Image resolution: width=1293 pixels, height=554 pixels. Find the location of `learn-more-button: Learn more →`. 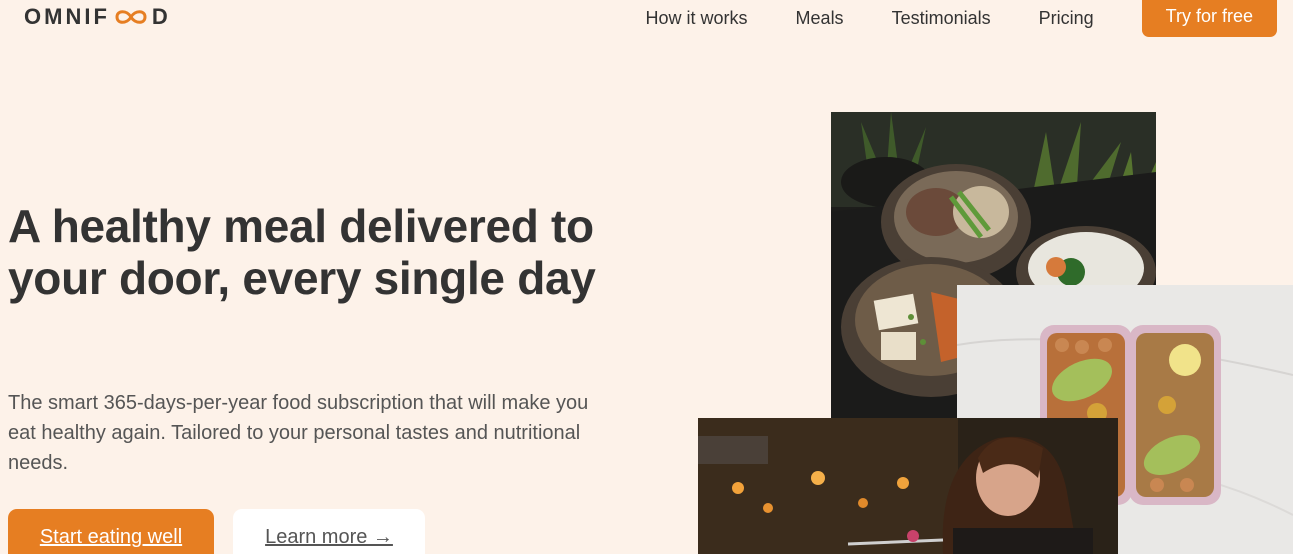

learn-more-button: Learn more → is located at coordinates (329, 531).